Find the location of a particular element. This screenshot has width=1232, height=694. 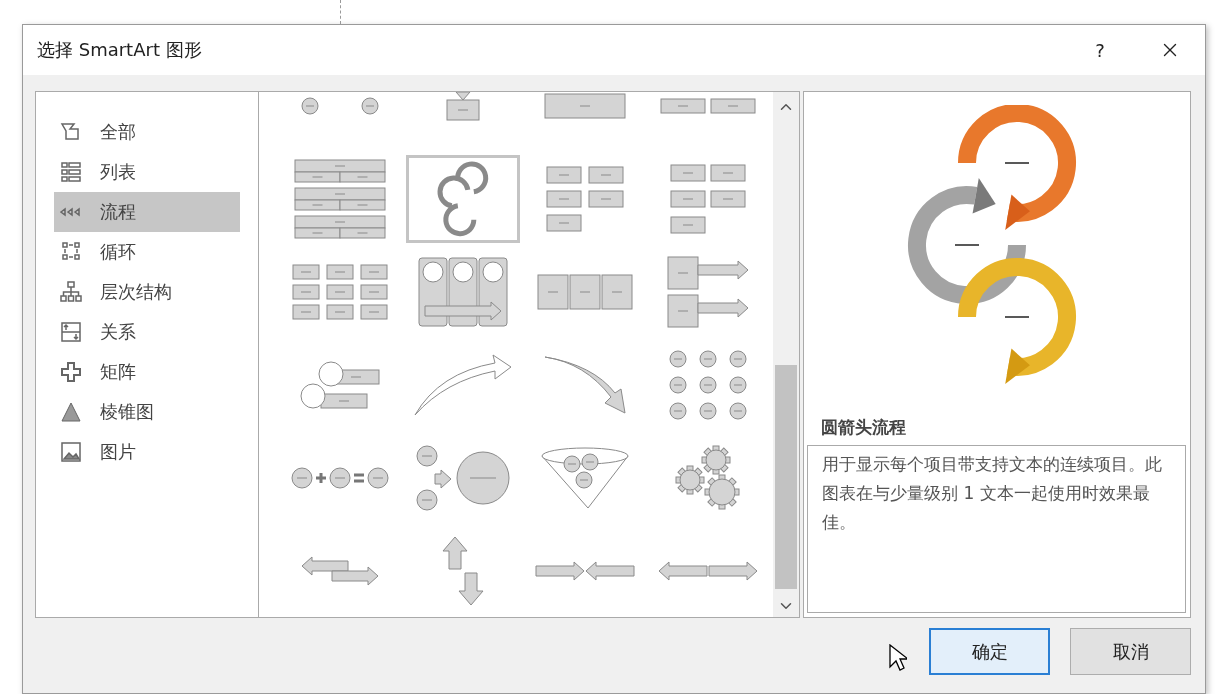

process-icon is located at coordinates (340, 105).